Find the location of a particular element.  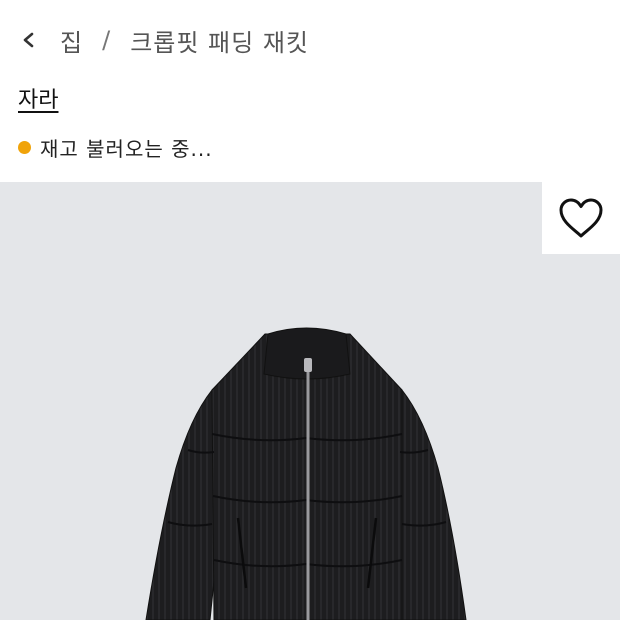

heart-outline-icon is located at coordinates (581, 218).